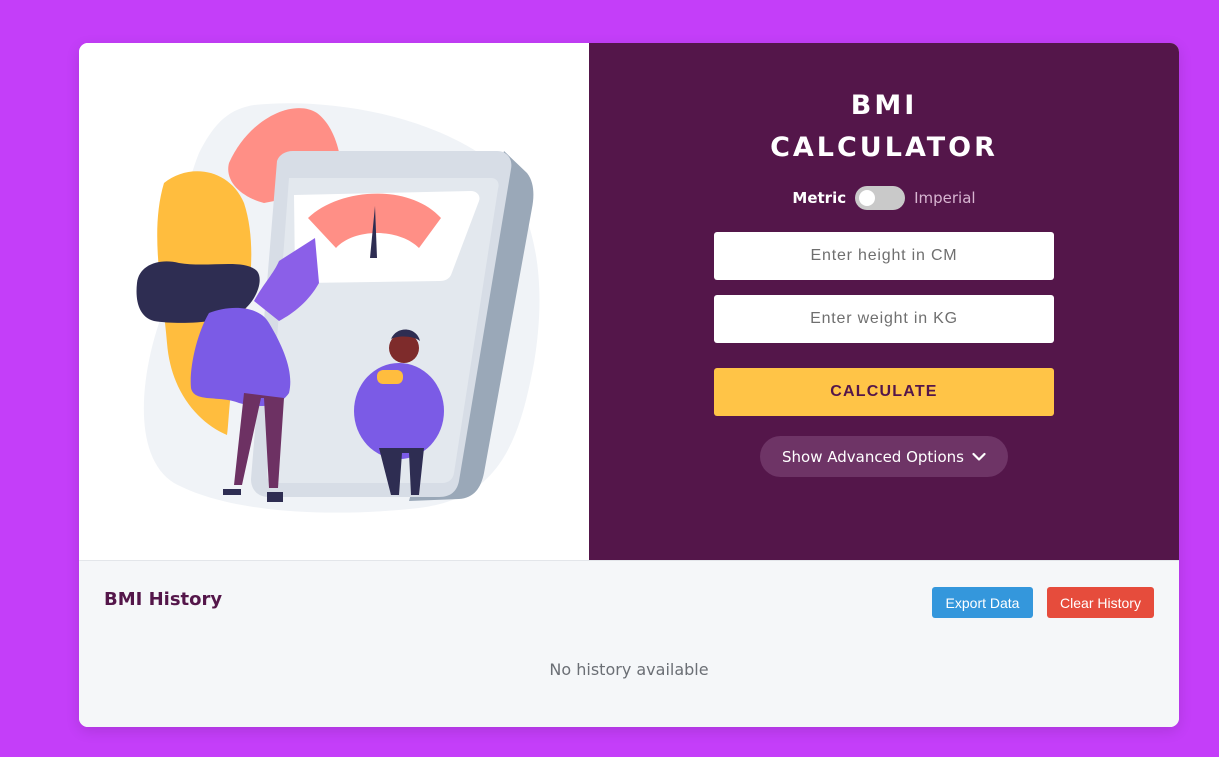 This screenshot has width=1219, height=757. What do you see at coordinates (979, 456) in the screenshot?
I see `chevron-down-icon` at bounding box center [979, 456].